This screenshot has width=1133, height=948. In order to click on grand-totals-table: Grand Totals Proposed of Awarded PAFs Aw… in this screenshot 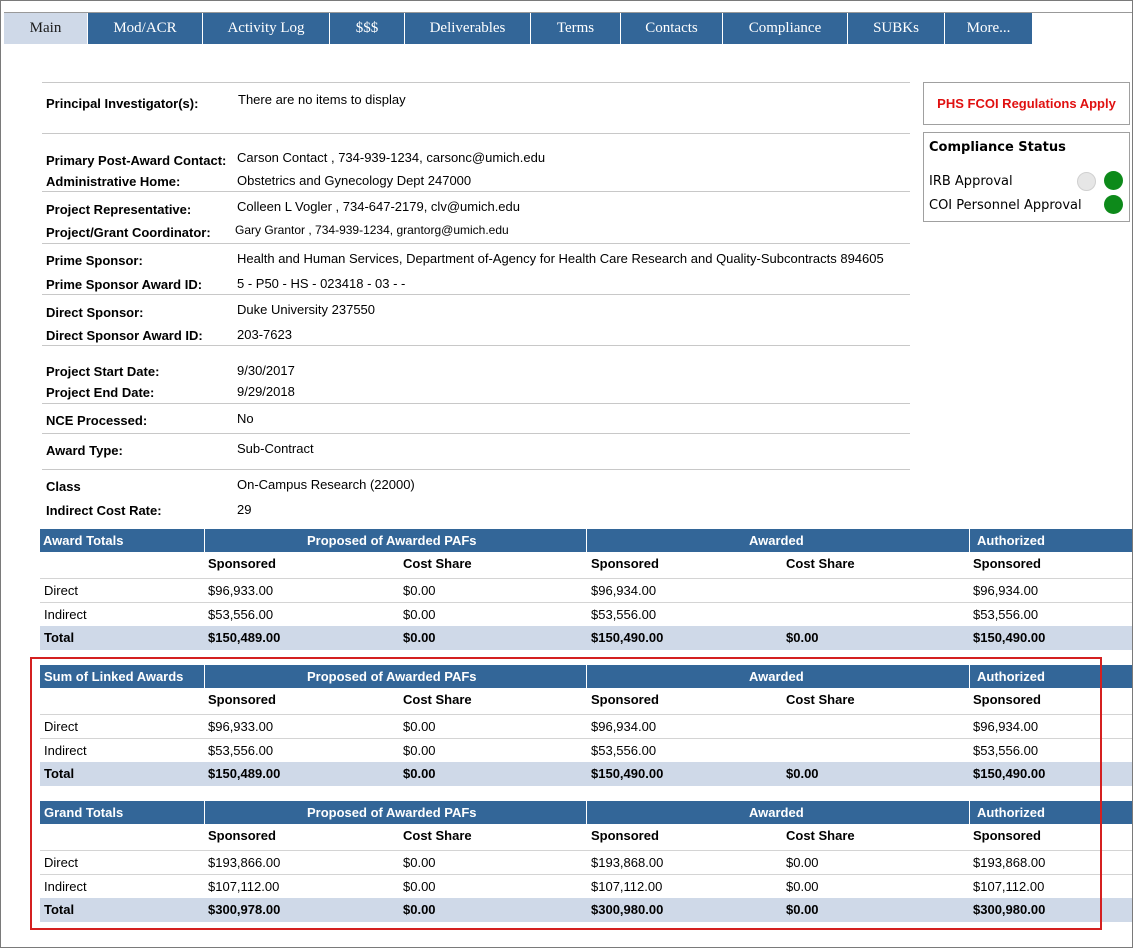, I will do `click(586, 862)`.